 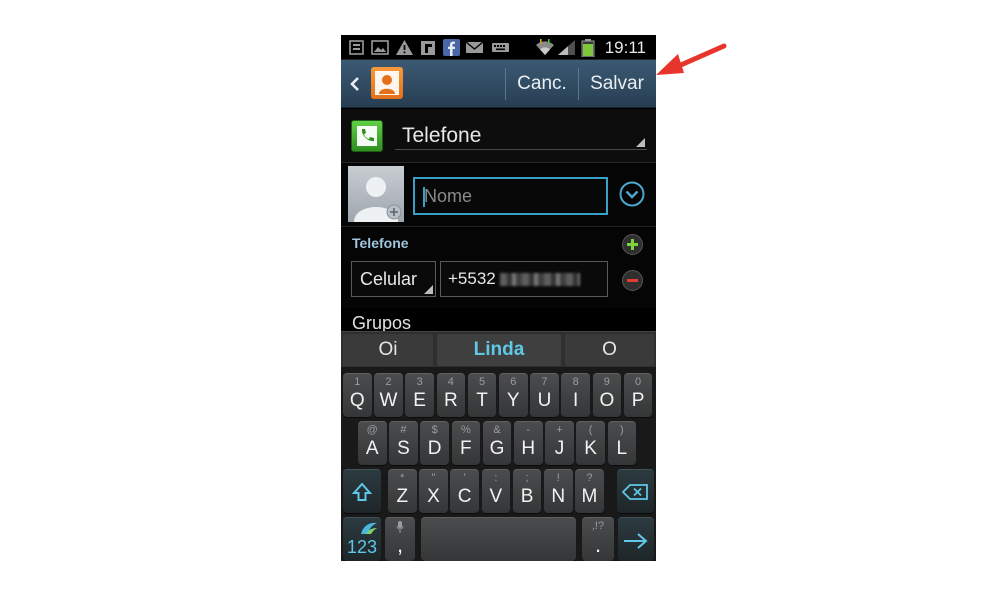 I want to click on chevron-down-circle-icon, so click(x=632, y=194).